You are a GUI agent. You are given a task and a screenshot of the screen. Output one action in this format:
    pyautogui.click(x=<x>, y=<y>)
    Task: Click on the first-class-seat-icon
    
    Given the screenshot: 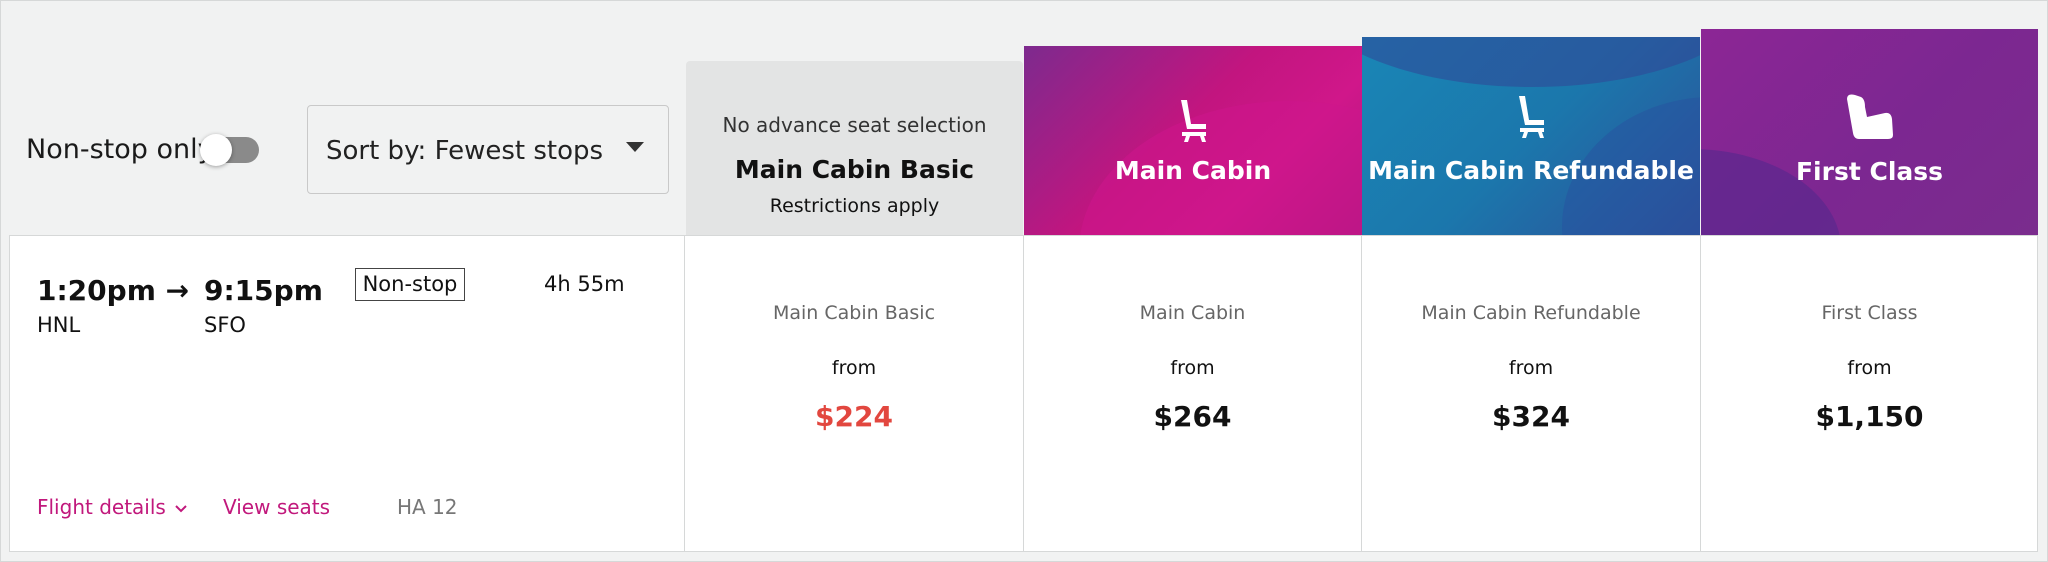 What is the action you would take?
    pyautogui.click(x=1869, y=116)
    